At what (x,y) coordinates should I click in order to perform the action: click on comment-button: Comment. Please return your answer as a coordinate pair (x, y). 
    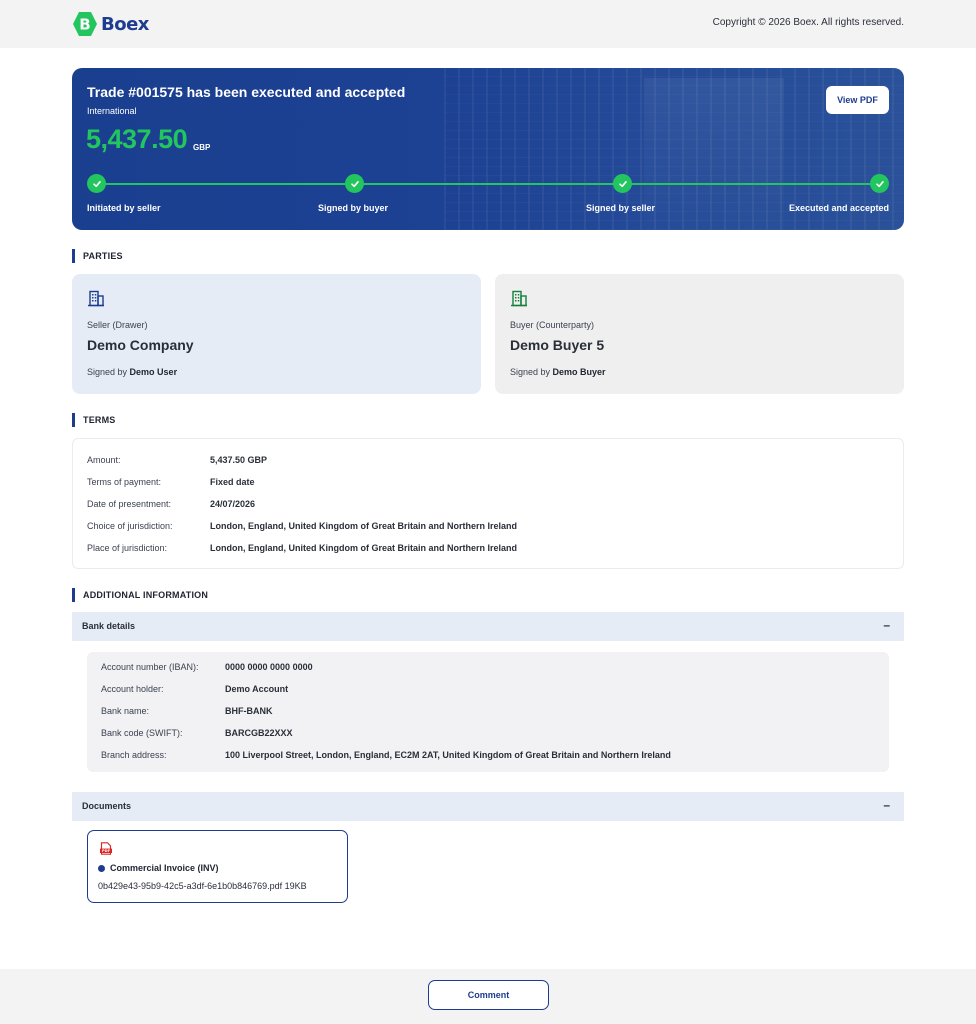
    Looking at the image, I should click on (488, 995).